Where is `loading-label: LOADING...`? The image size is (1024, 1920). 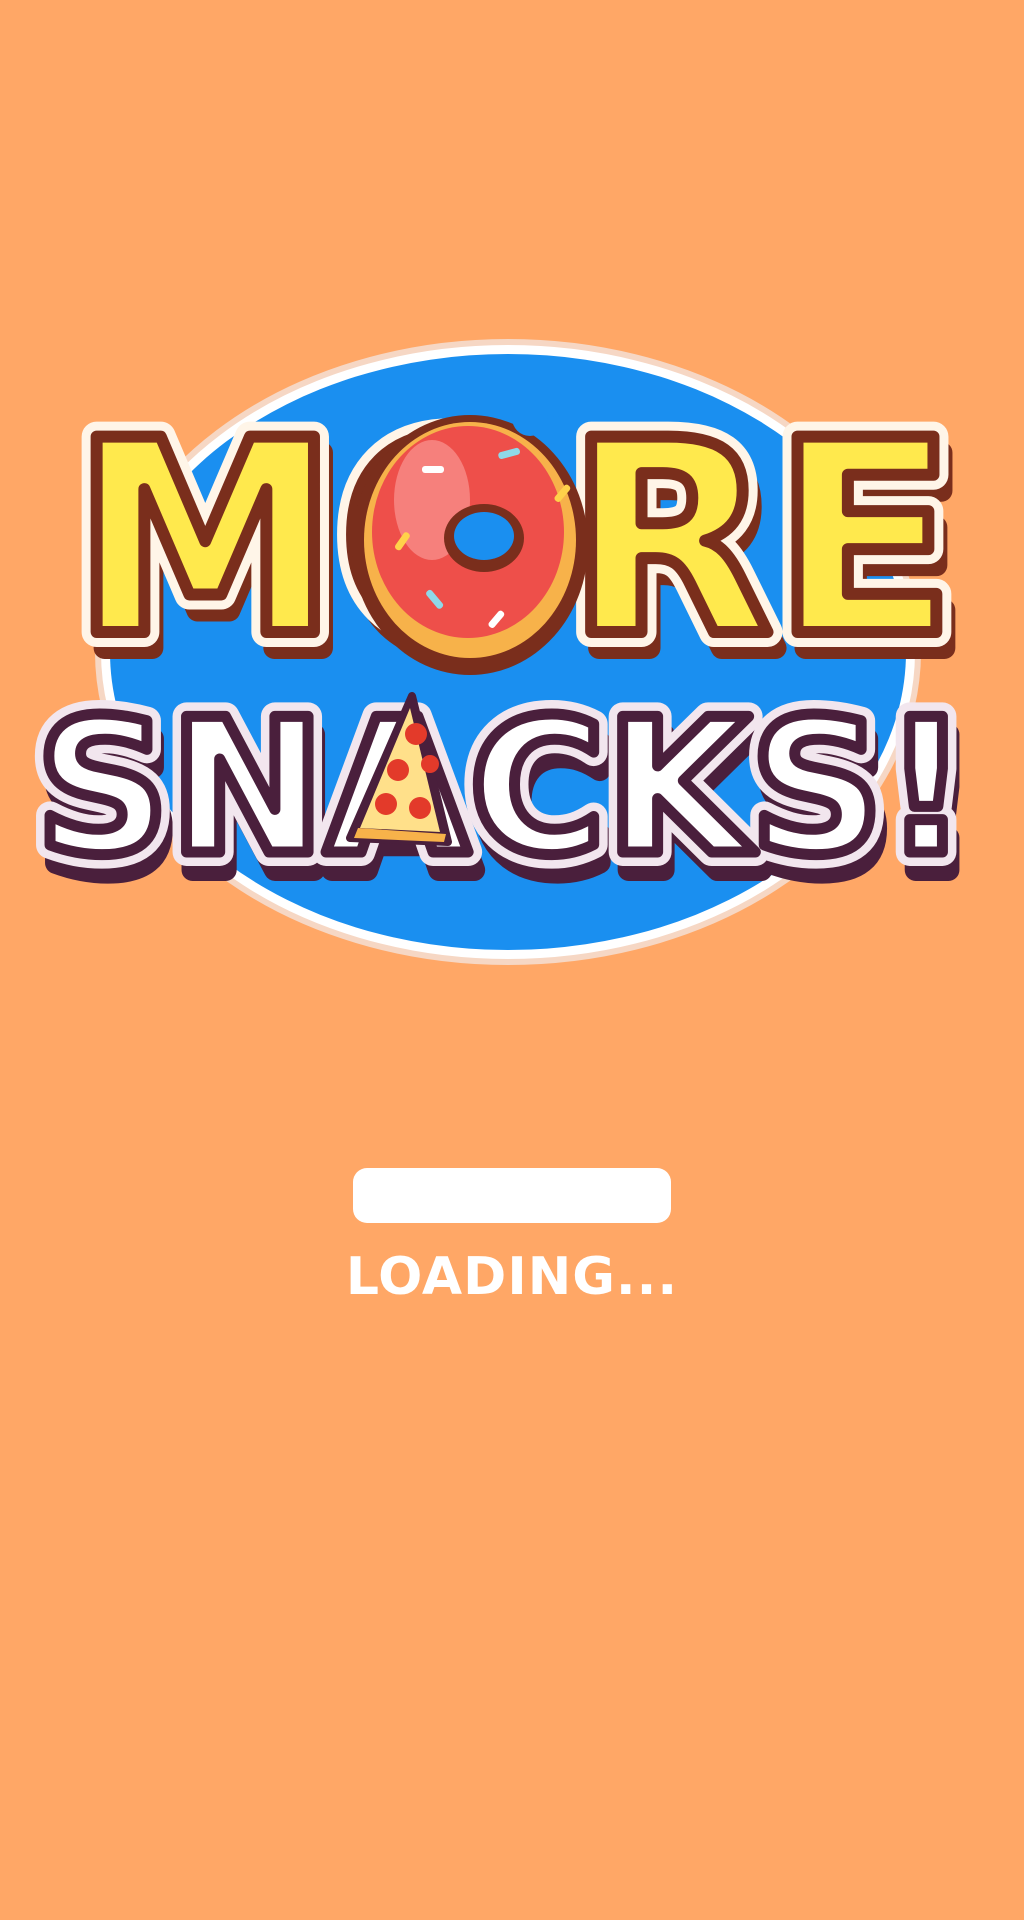 loading-label: LOADING... is located at coordinates (512, 1277).